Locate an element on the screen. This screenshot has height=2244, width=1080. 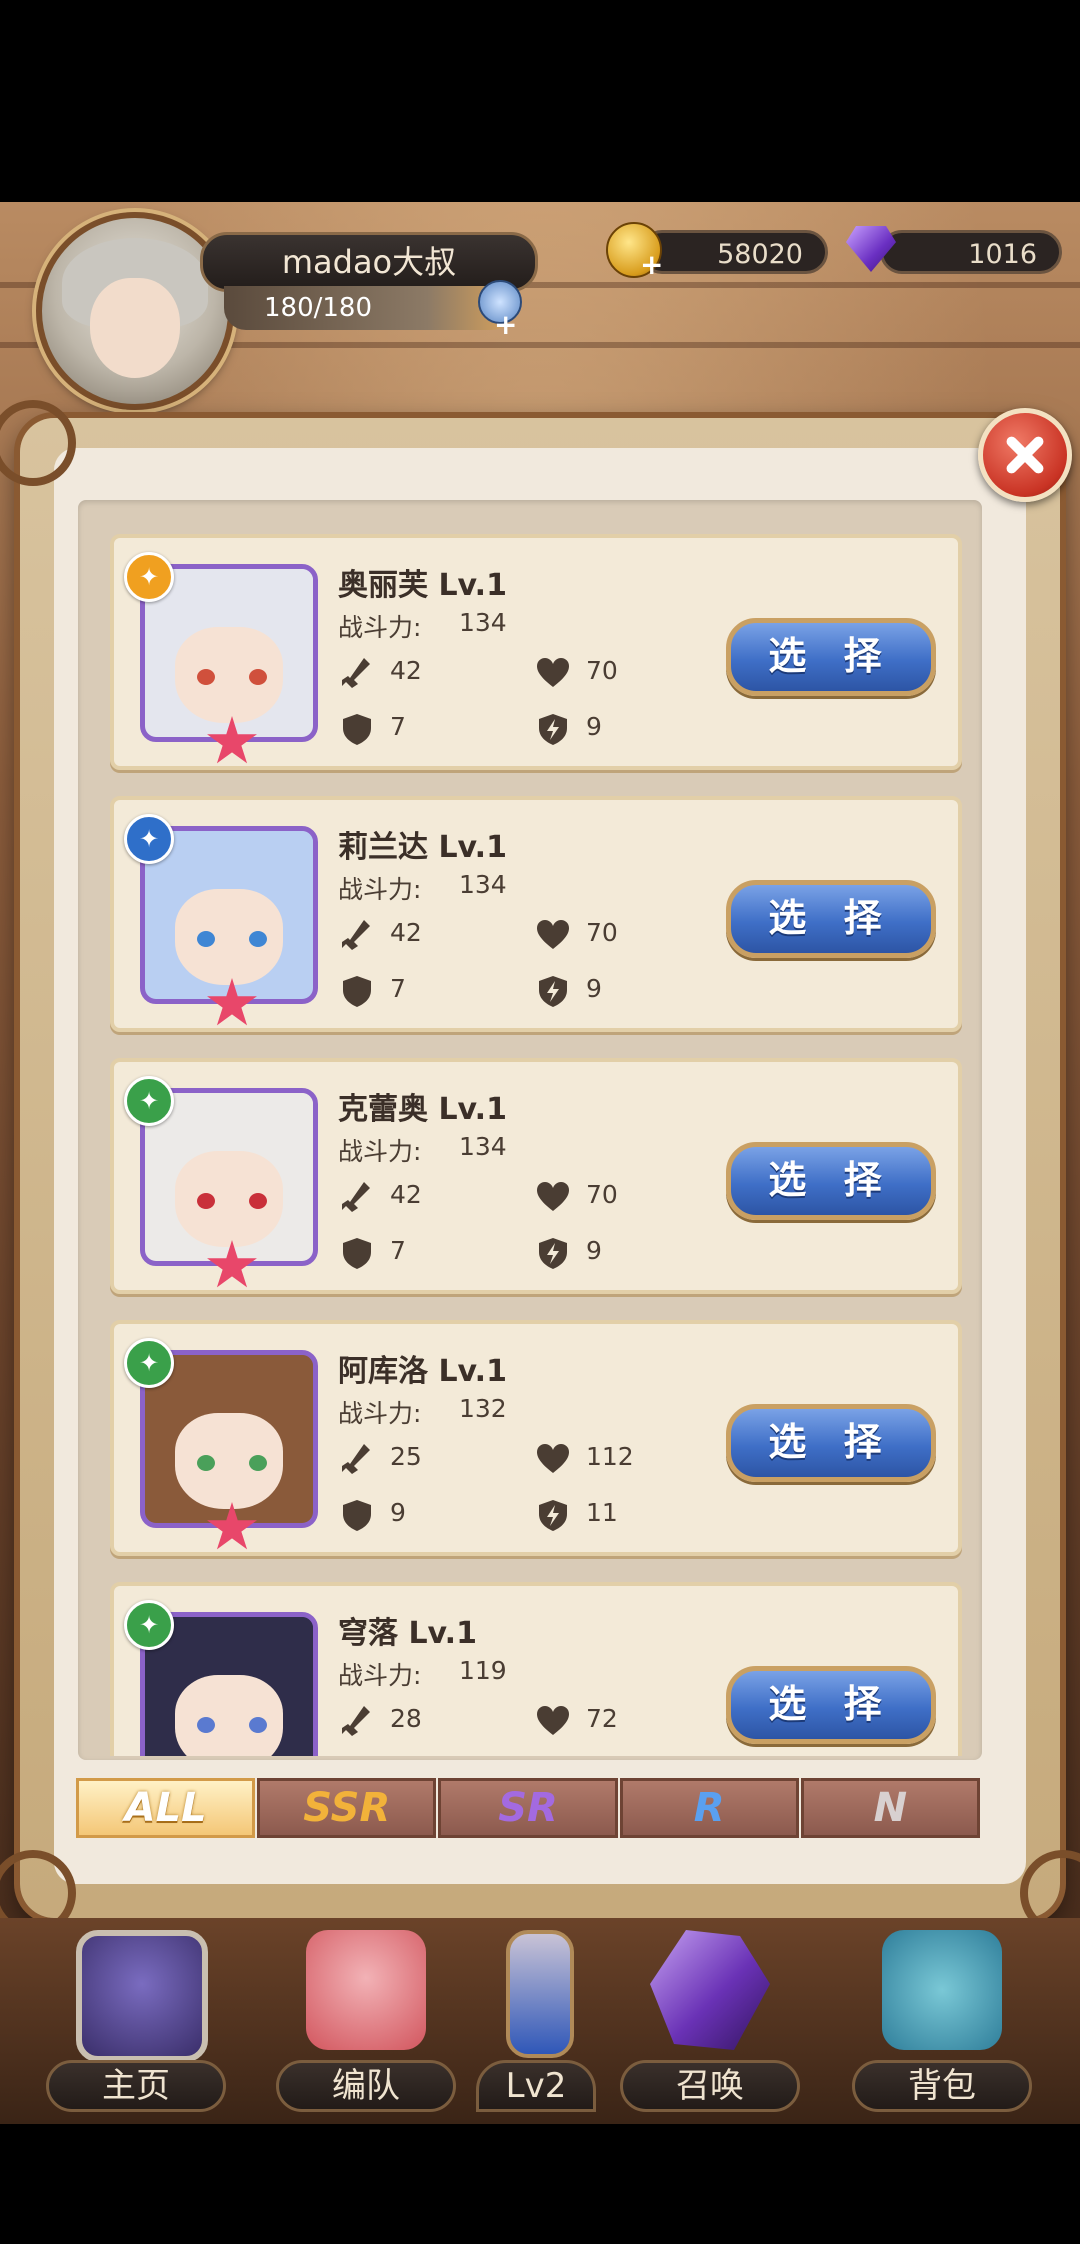
power-value: 132 is located at coordinates (483, 1408).